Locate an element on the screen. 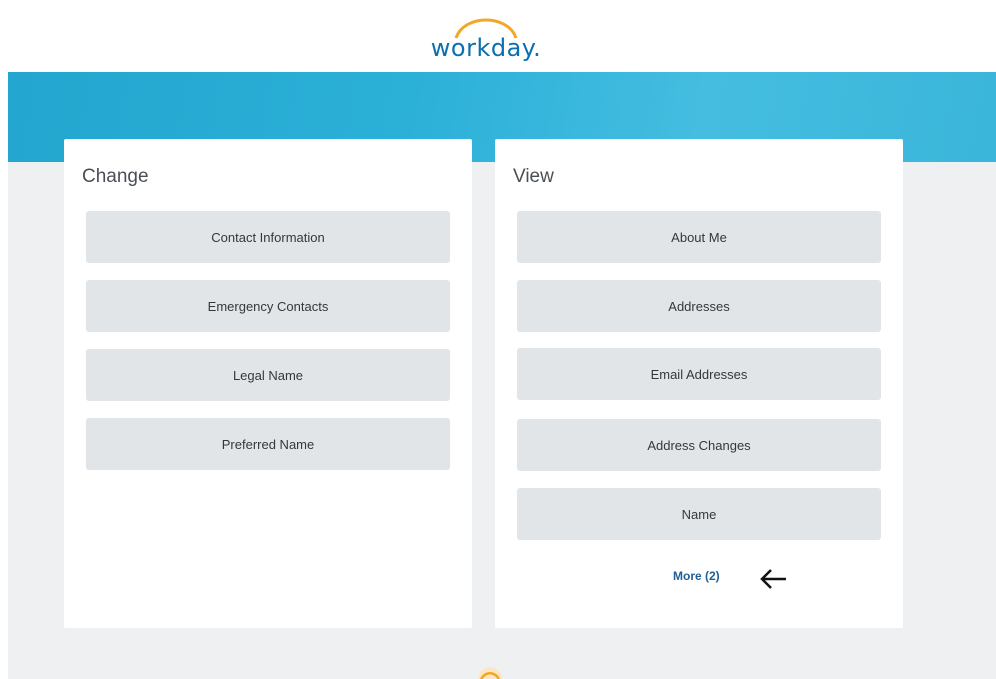  arrow-left-icon is located at coordinates (773, 579).